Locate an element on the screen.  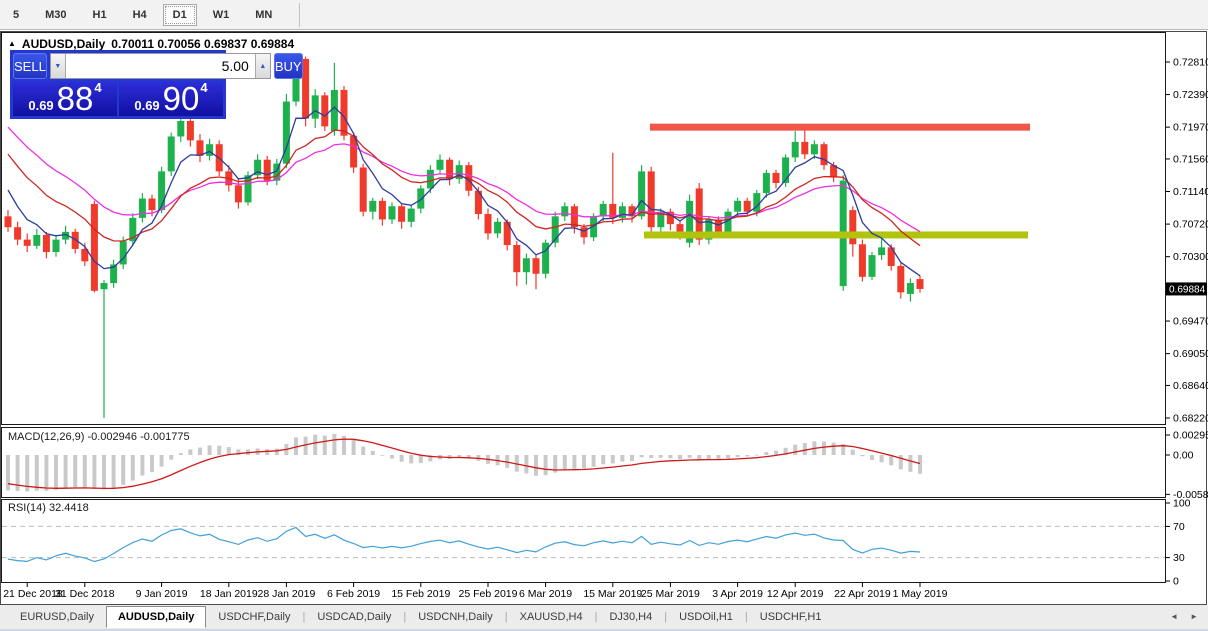
buy-button: BUY is located at coordinates (288, 66).